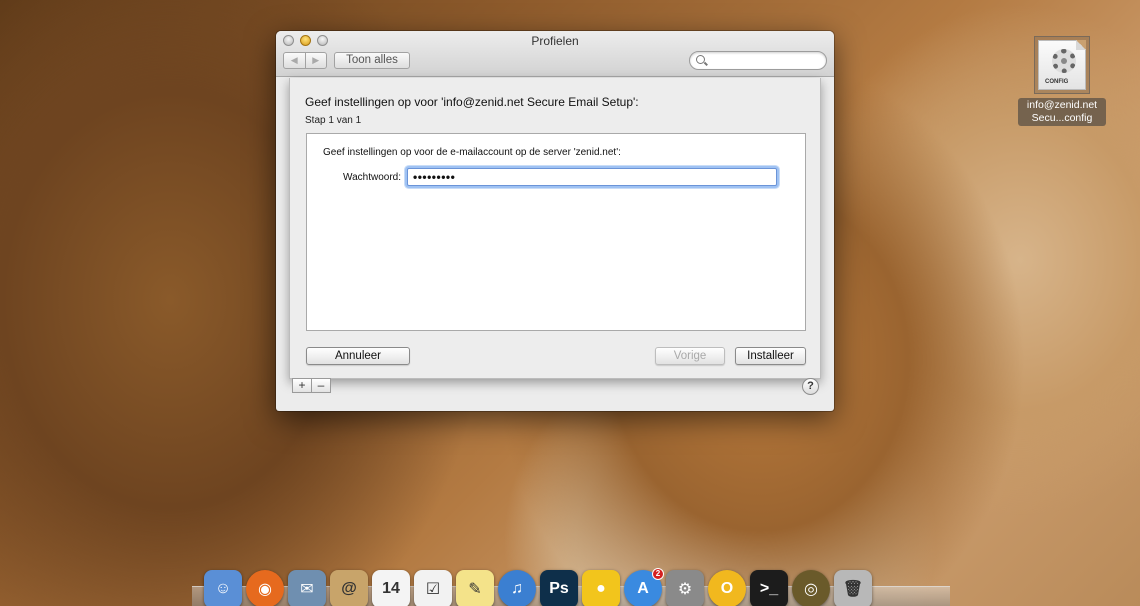  I want to click on dock-cyberduck-icon: ●, so click(601, 588).